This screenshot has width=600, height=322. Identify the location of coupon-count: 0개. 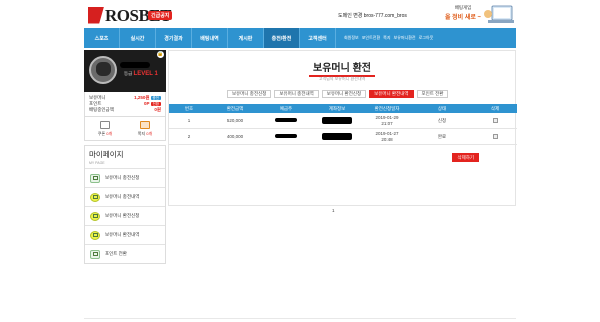
(109, 133).